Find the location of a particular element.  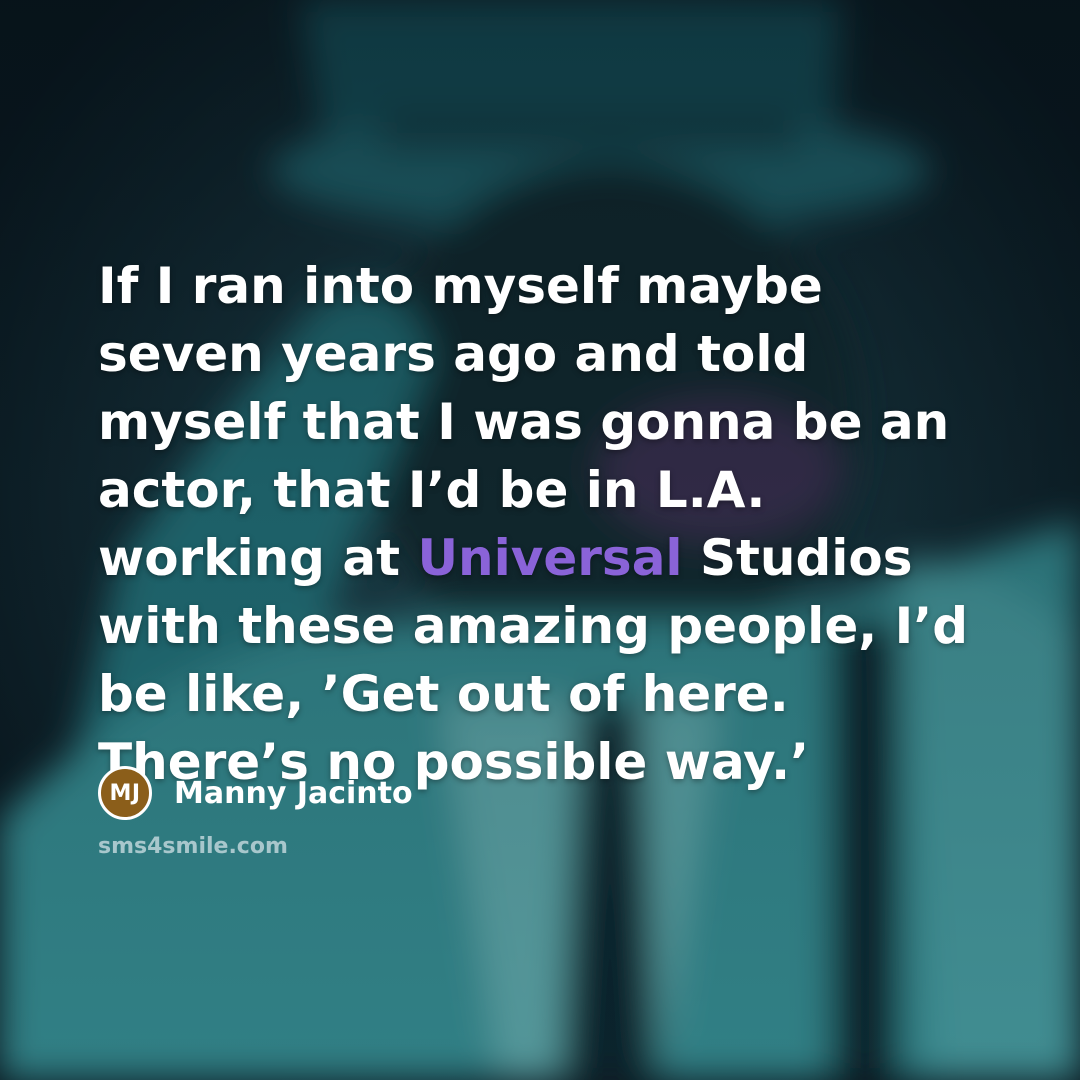

author-block: MJ Manny Jacinto is located at coordinates (255, 793).